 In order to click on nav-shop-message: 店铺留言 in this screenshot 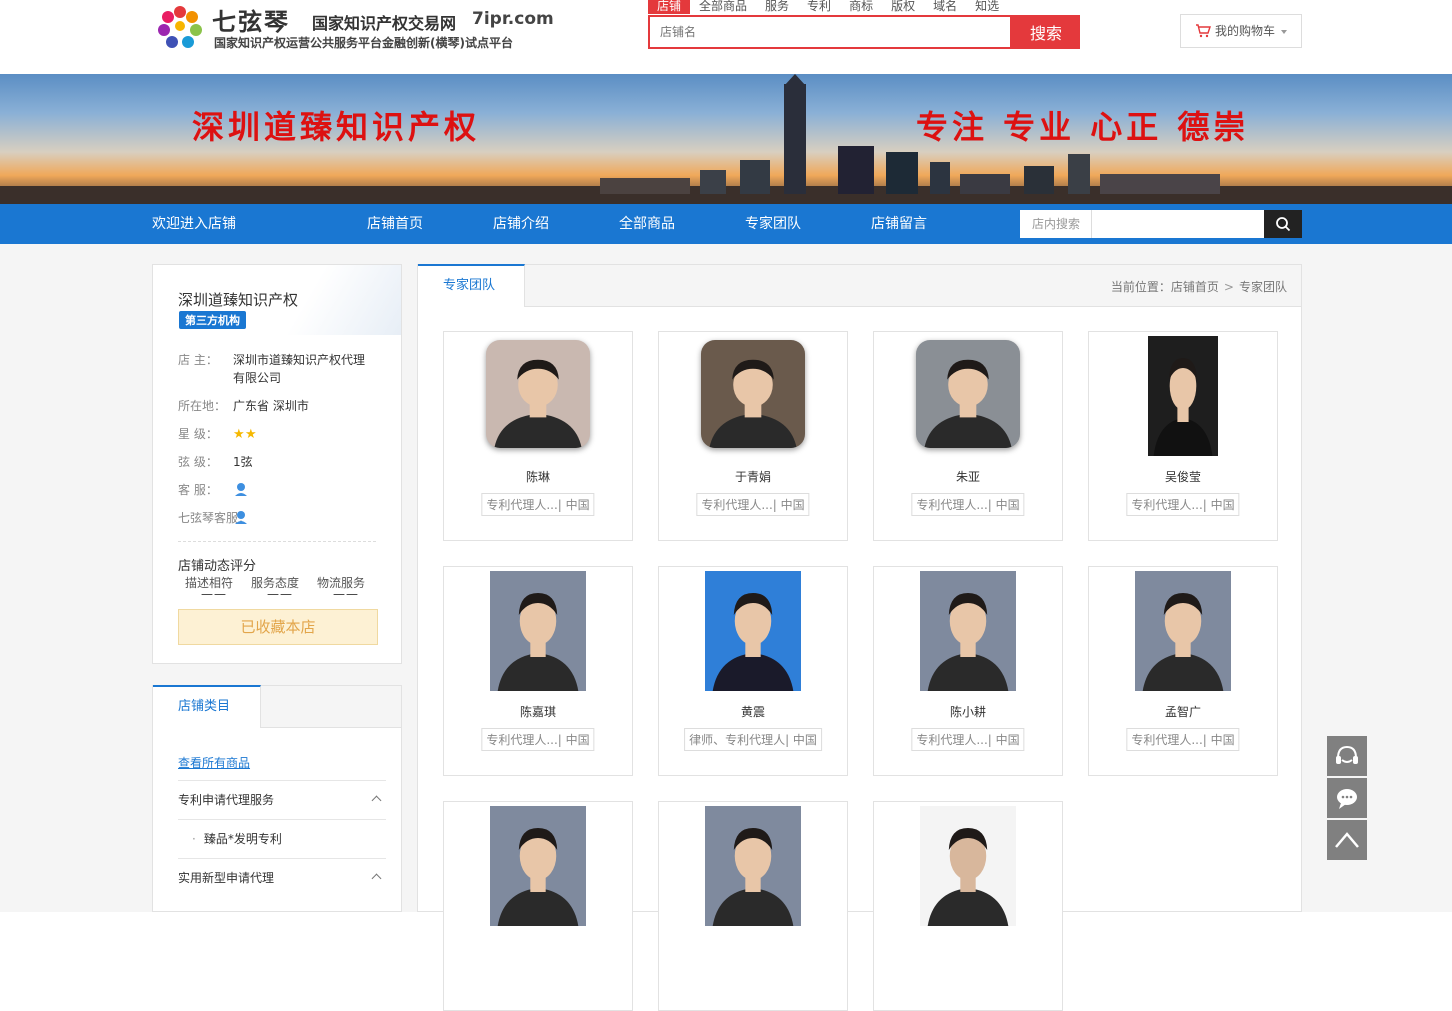, I will do `click(899, 224)`.